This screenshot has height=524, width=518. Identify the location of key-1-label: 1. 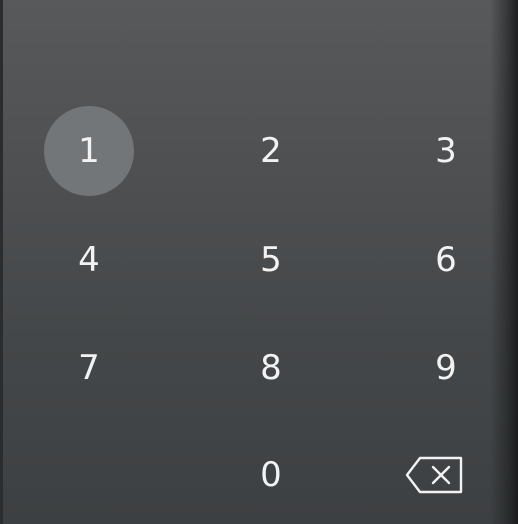
(89, 151).